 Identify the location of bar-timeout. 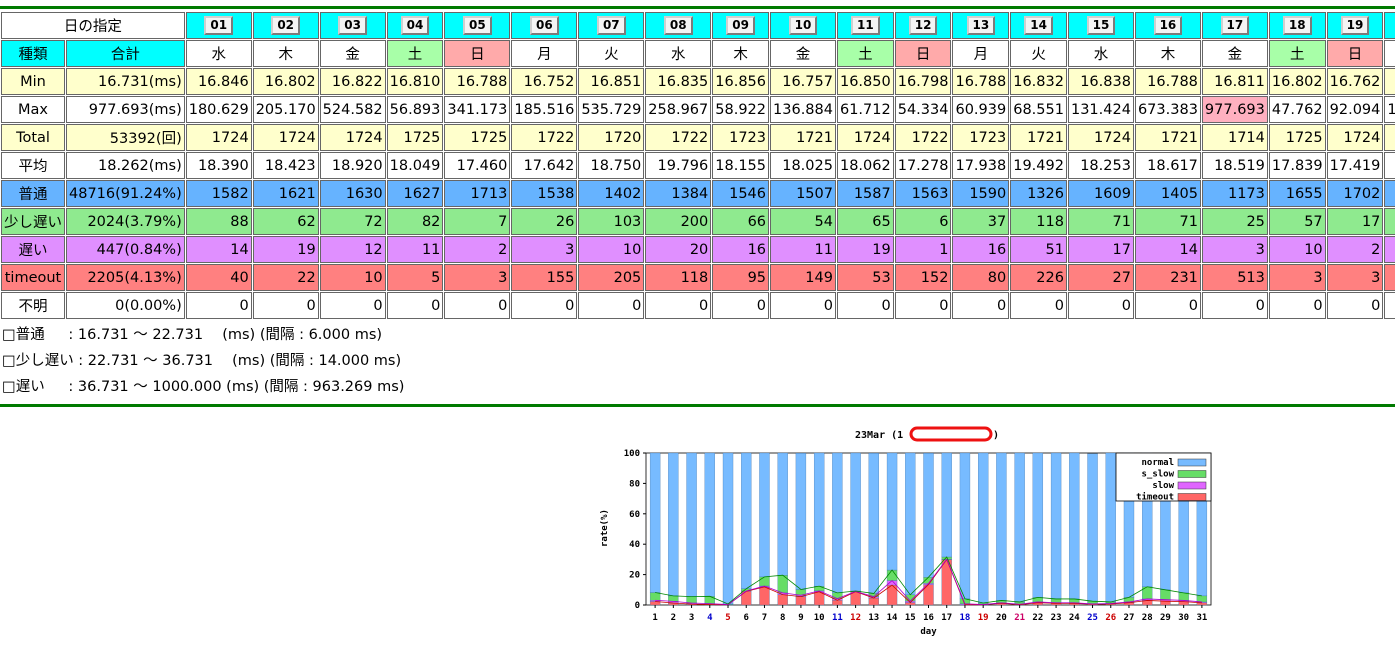
(801, 601).